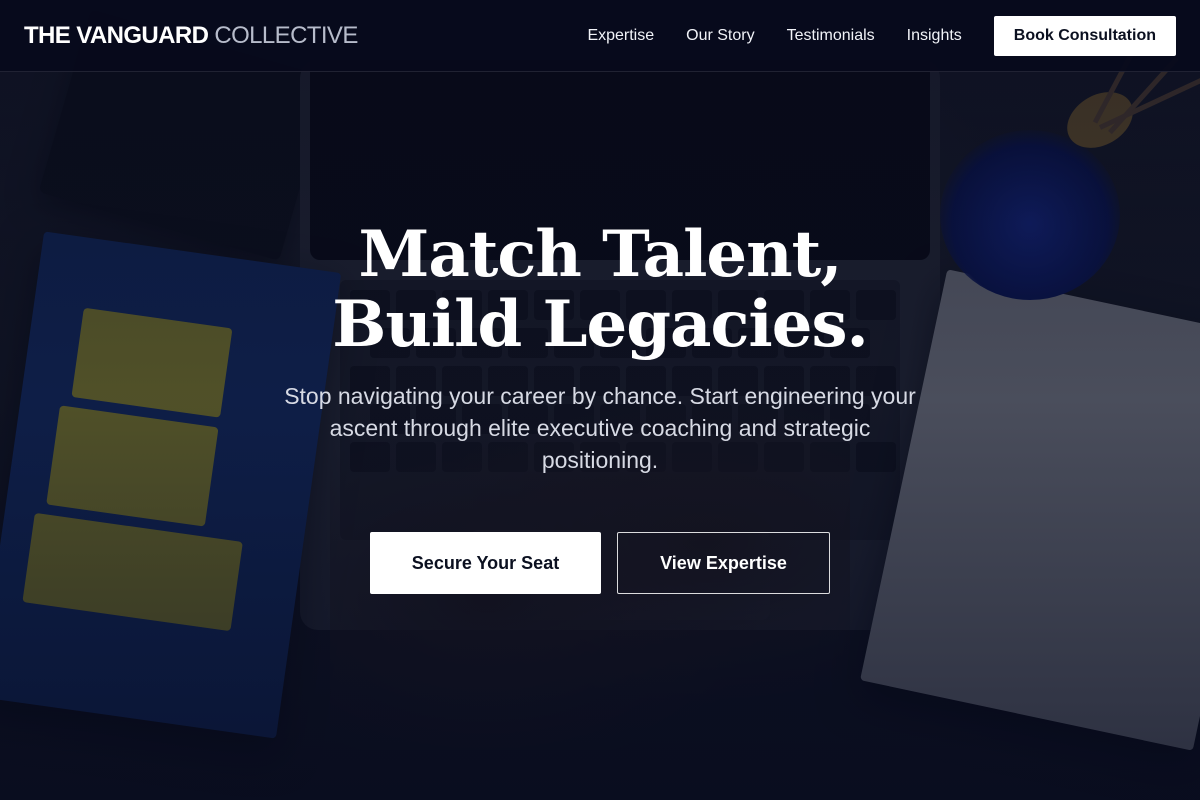 This screenshot has width=1200, height=800. Describe the element at coordinates (485, 563) in the screenshot. I see `secure-your-seat-button: Secure Your Seat` at that location.